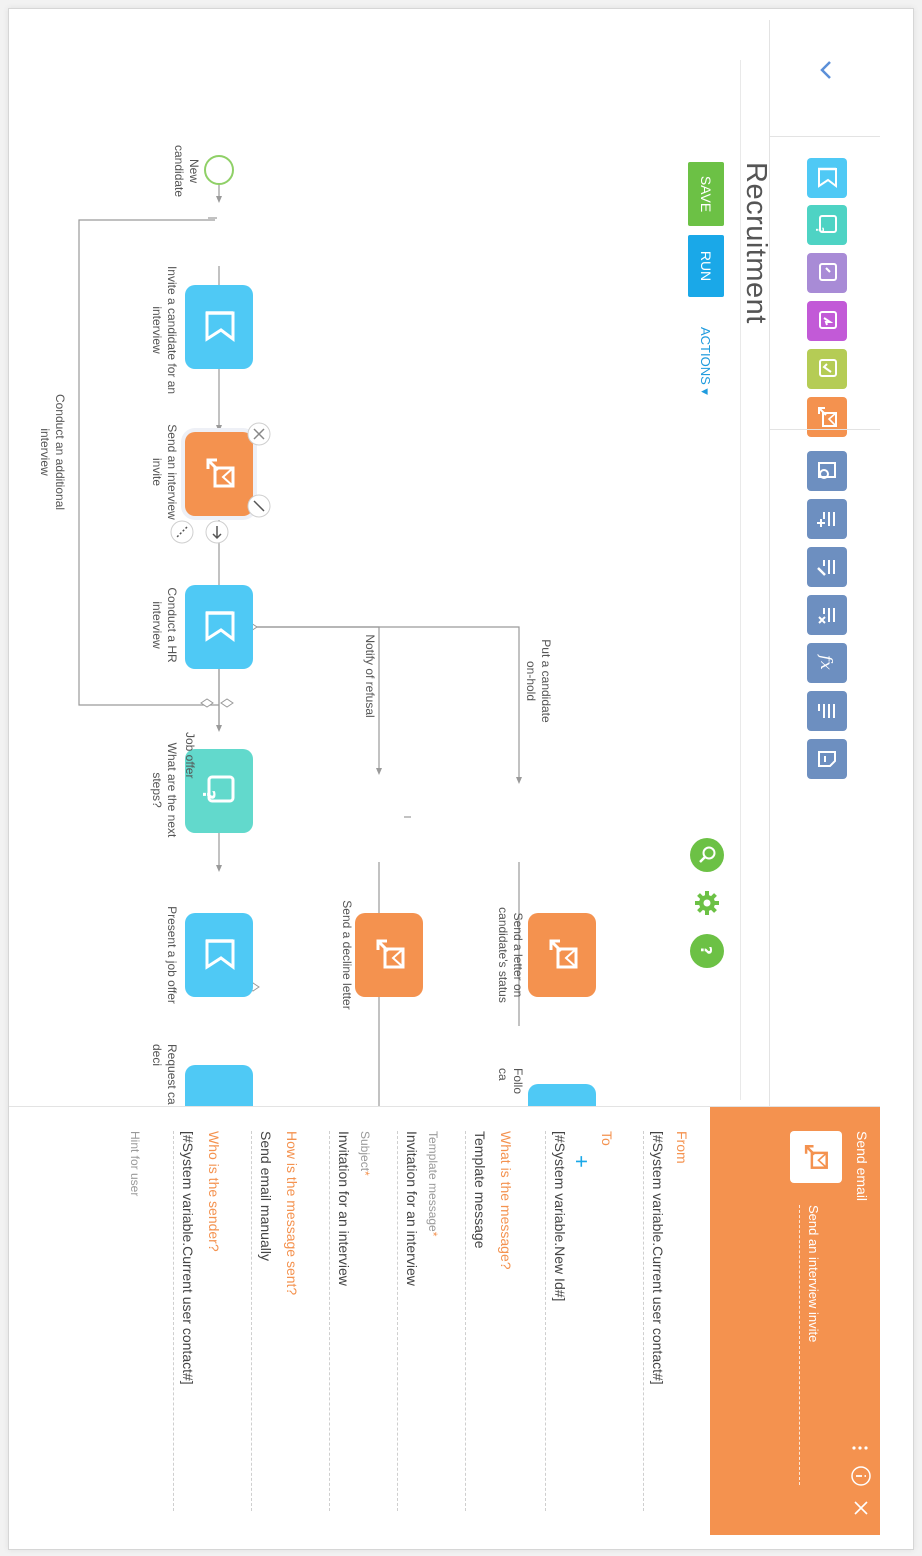  I want to click on element-type-badge, so click(816, 1157).